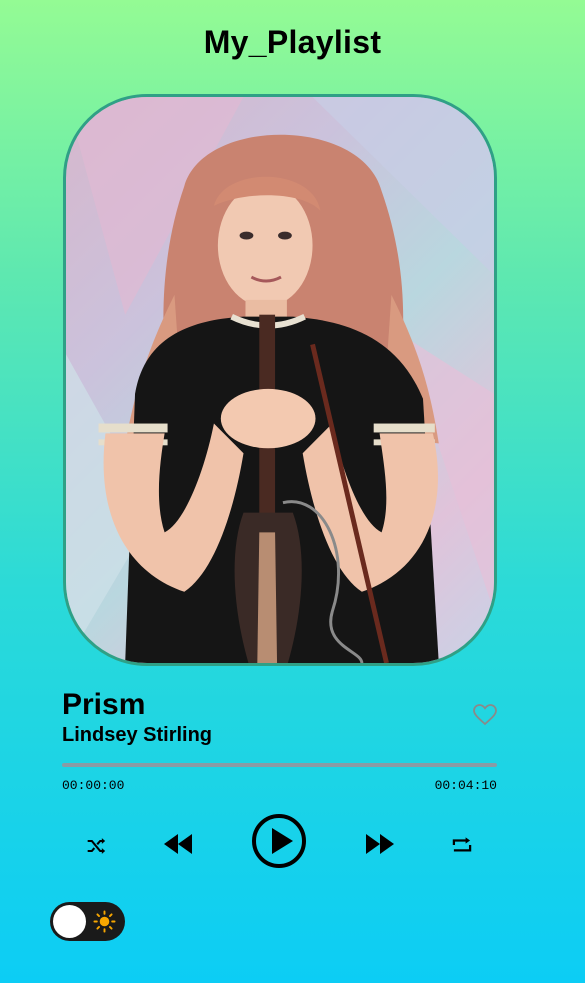 The height and width of the screenshot is (983, 585). Describe the element at coordinates (104, 704) in the screenshot. I see `track-title: Prism` at that location.